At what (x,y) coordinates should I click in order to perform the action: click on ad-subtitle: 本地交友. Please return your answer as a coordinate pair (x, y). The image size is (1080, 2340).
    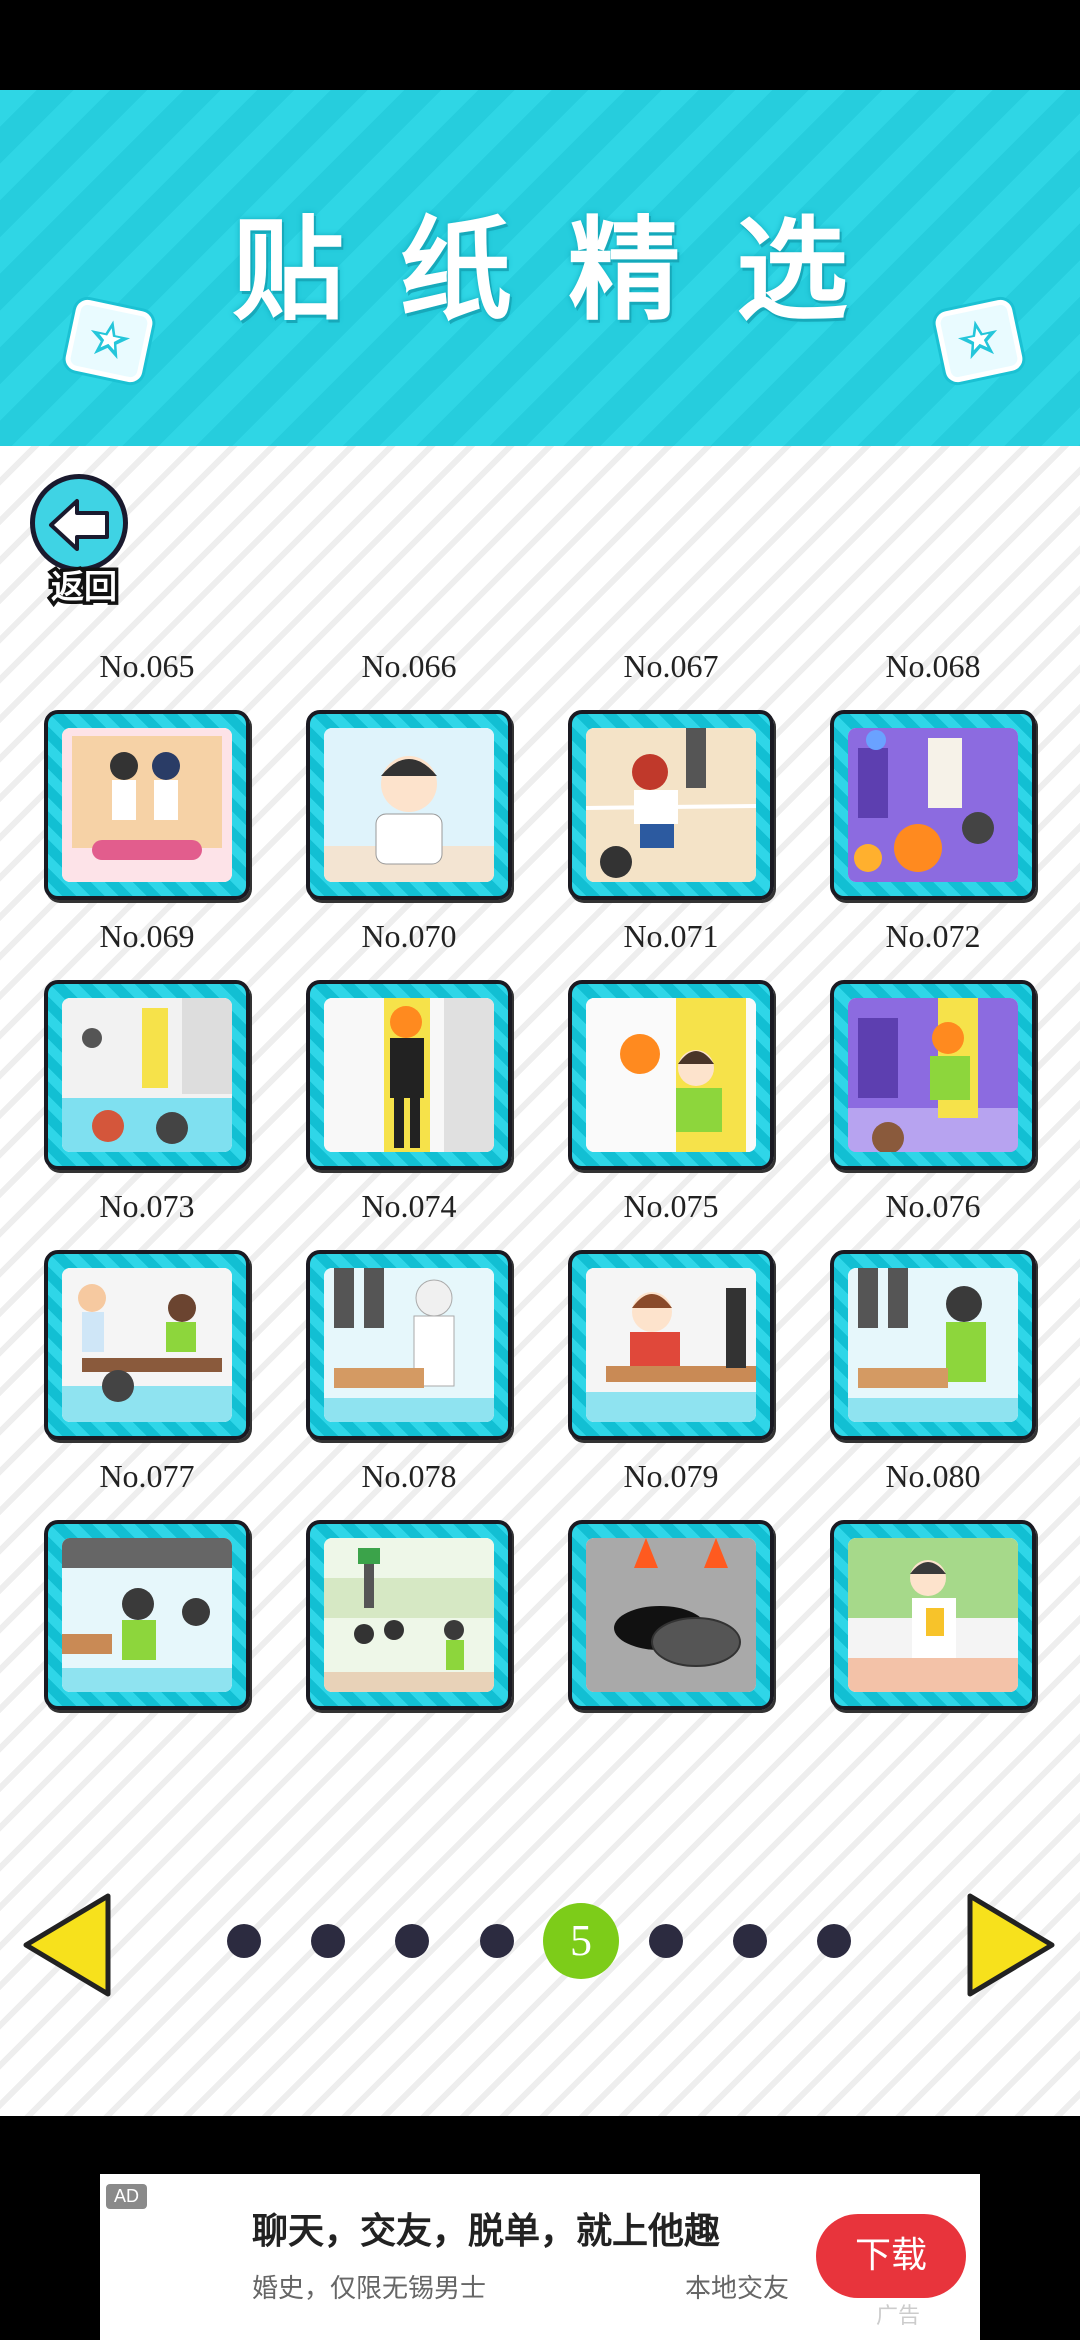
    Looking at the image, I should click on (737, 2289).